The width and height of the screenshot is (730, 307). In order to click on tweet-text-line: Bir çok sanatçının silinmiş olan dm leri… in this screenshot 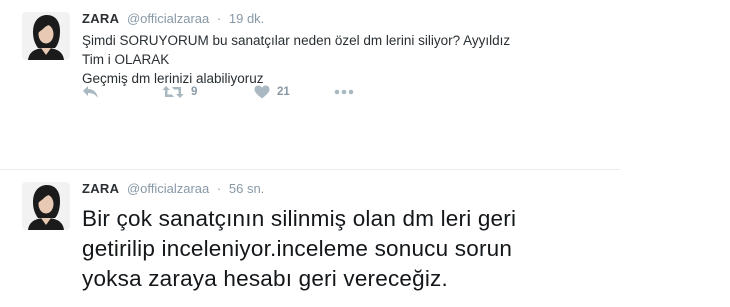, I will do `click(299, 218)`.